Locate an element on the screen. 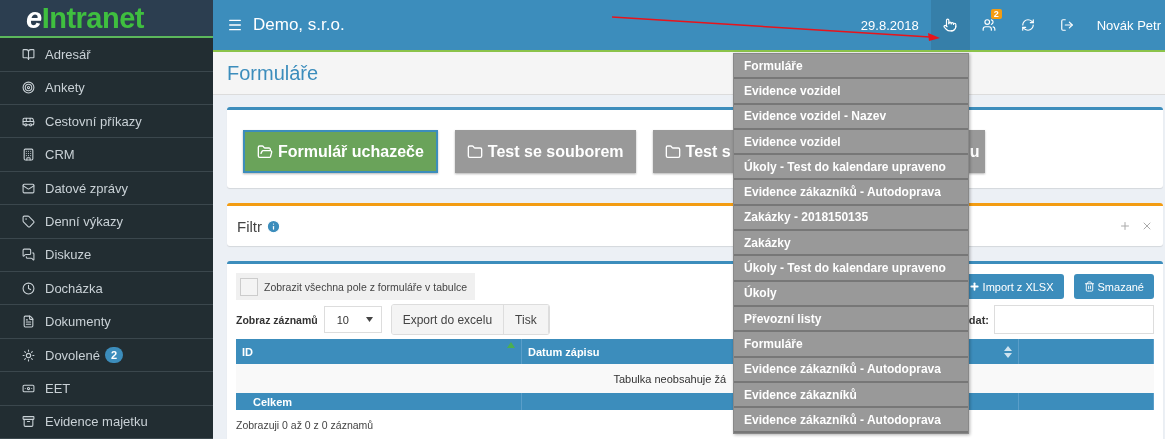 The width and height of the screenshot is (1165, 439). menu-item: Zakázky - 2018150135 is located at coordinates (851, 218).